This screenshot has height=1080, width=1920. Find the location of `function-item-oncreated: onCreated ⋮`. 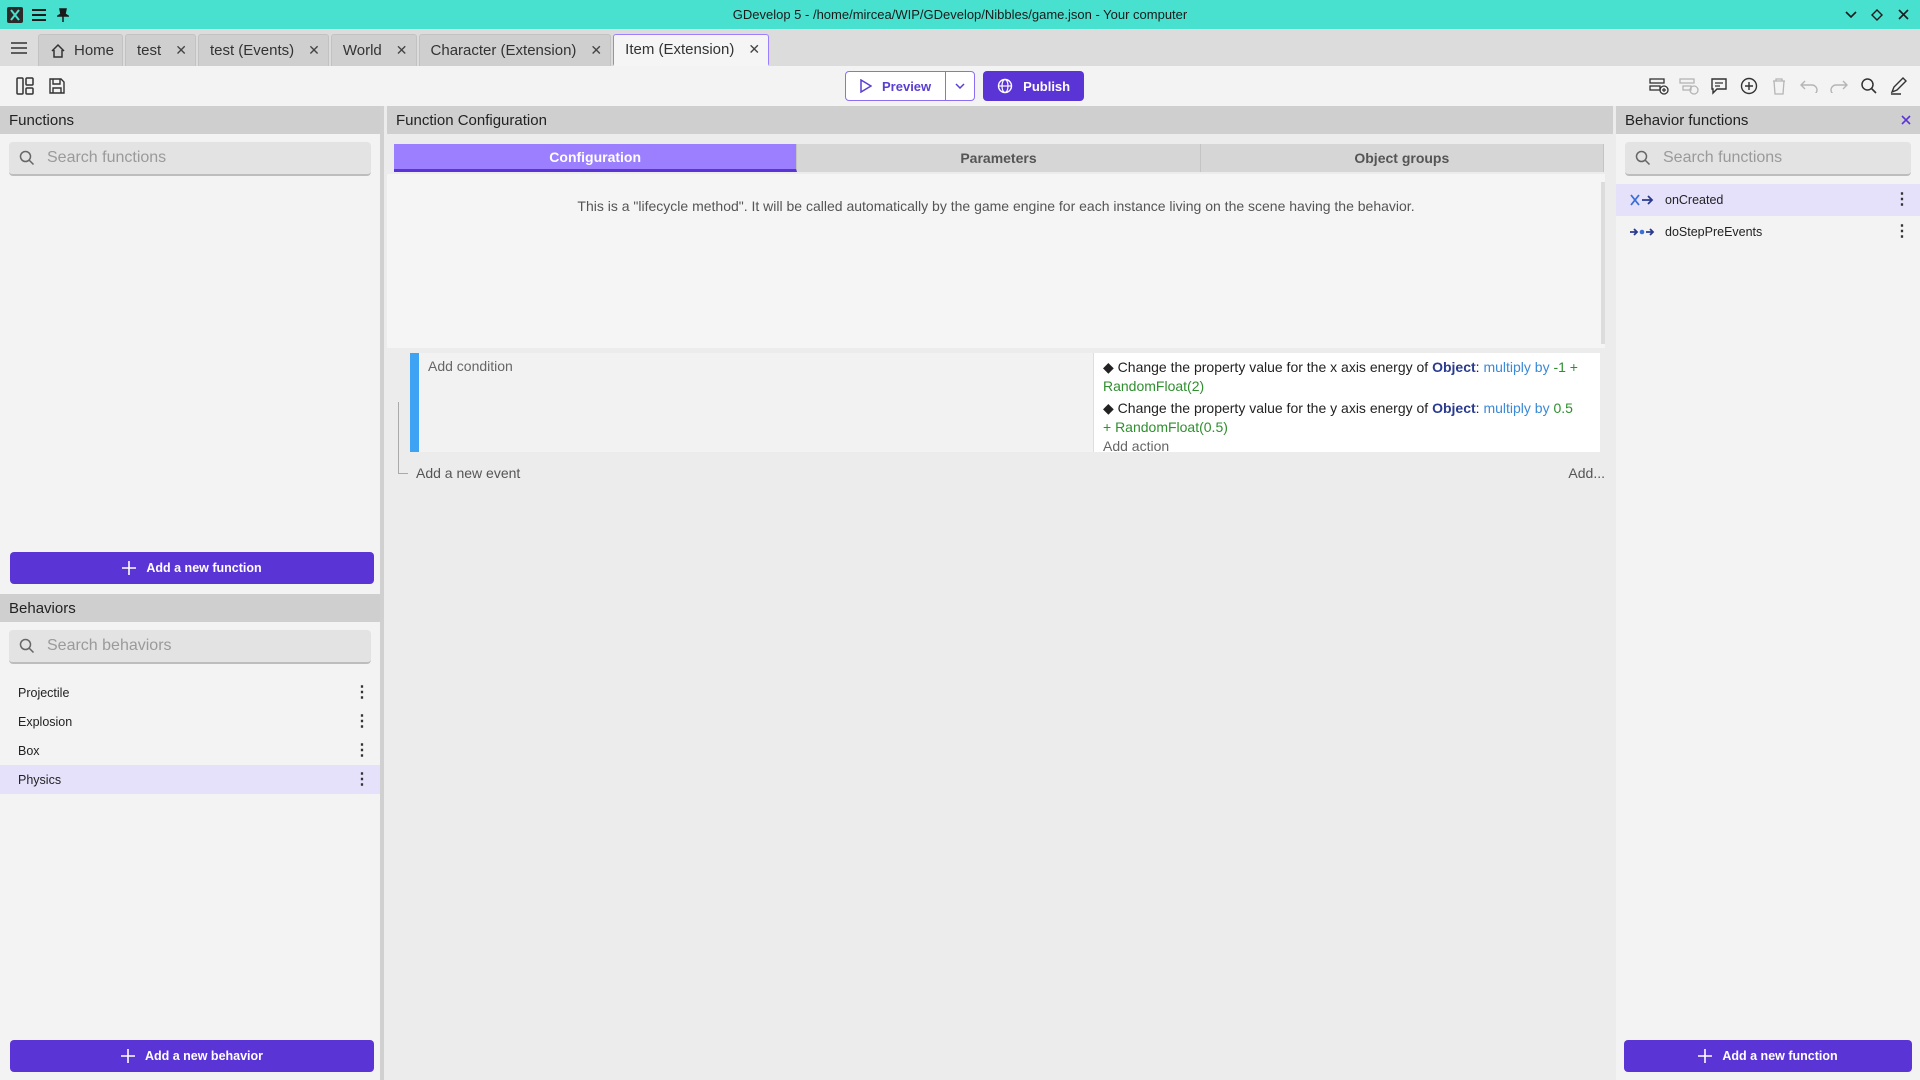

function-item-oncreated: onCreated ⋮ is located at coordinates (1768, 200).